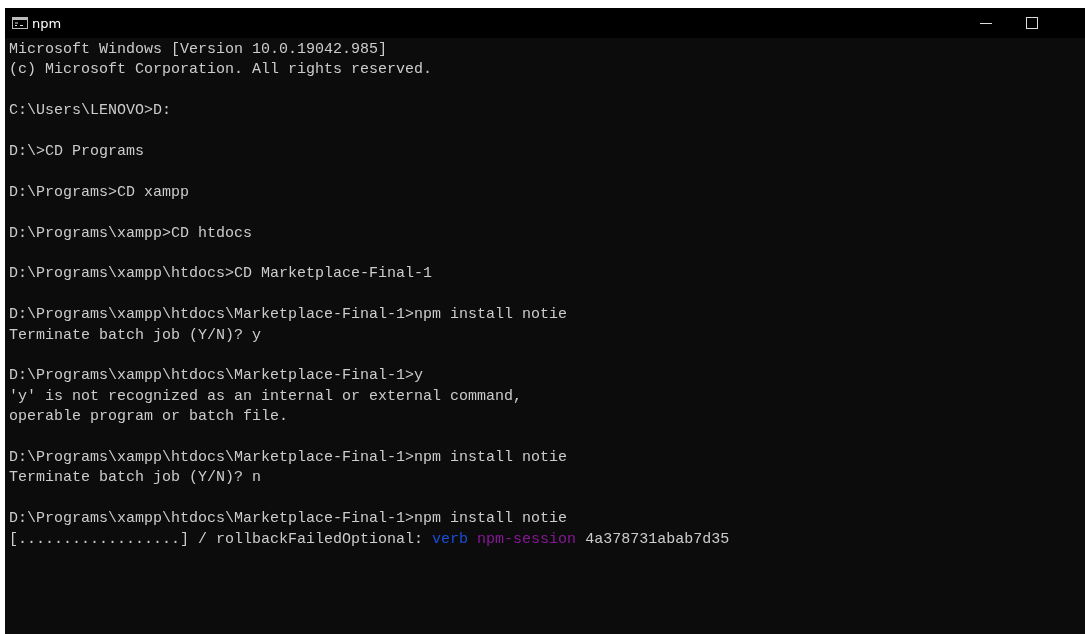 Image resolution: width=1085 pixels, height=634 pixels. What do you see at coordinates (266, 396) in the screenshot?
I see `console-line: 'y' is not recognized as an internal or external command,` at bounding box center [266, 396].